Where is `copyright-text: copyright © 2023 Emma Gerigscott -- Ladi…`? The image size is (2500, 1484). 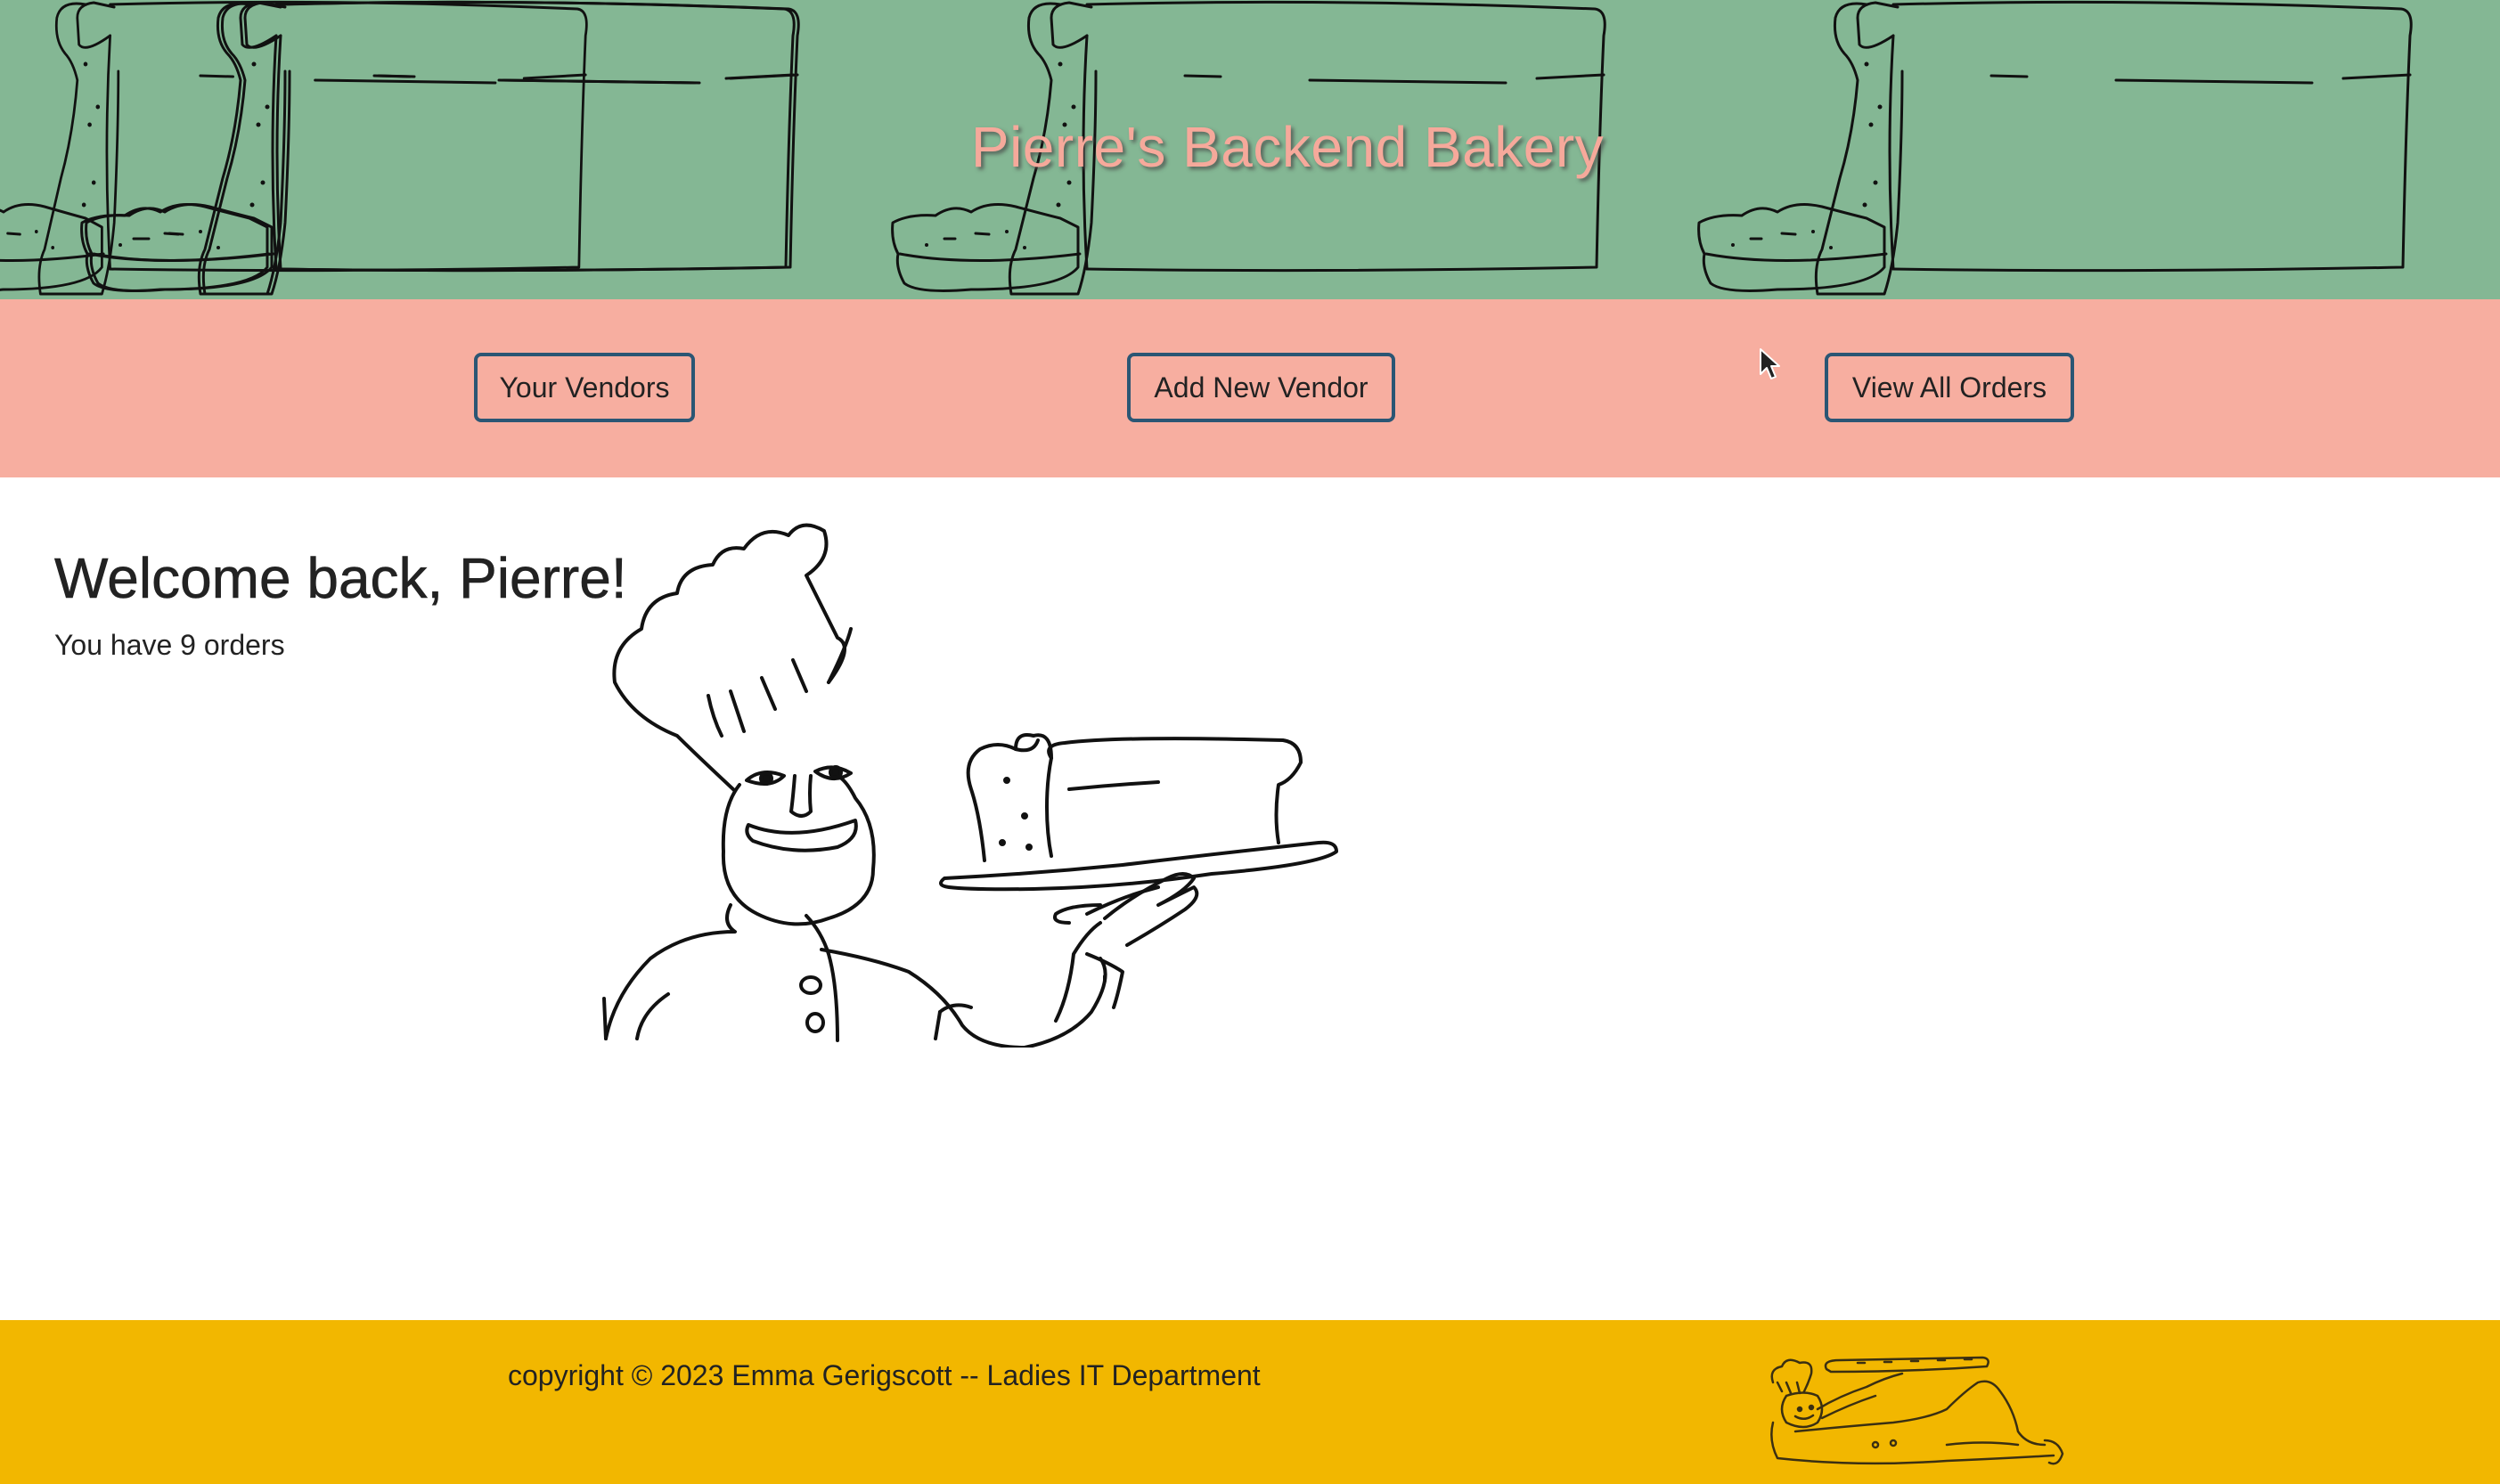
copyright-text: copyright © 2023 Emma Gerigscott -- Ladi… is located at coordinates (884, 1375).